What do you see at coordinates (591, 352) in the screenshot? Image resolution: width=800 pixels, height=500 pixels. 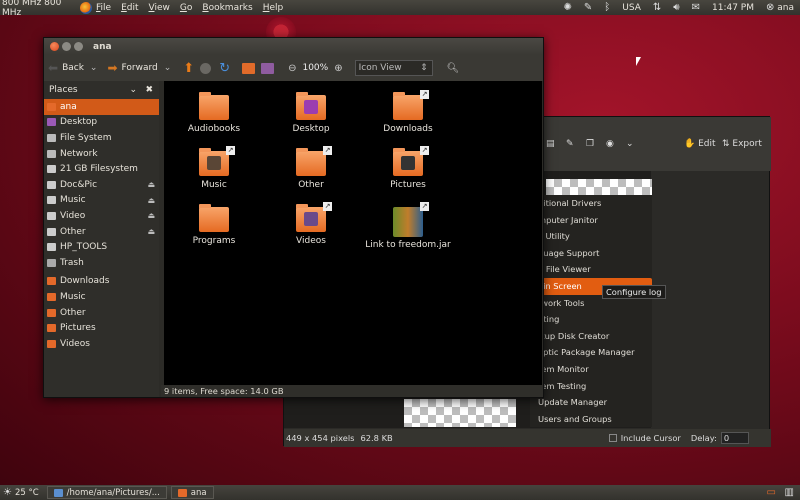 I see `list-item: aptic Package Manager` at bounding box center [591, 352].